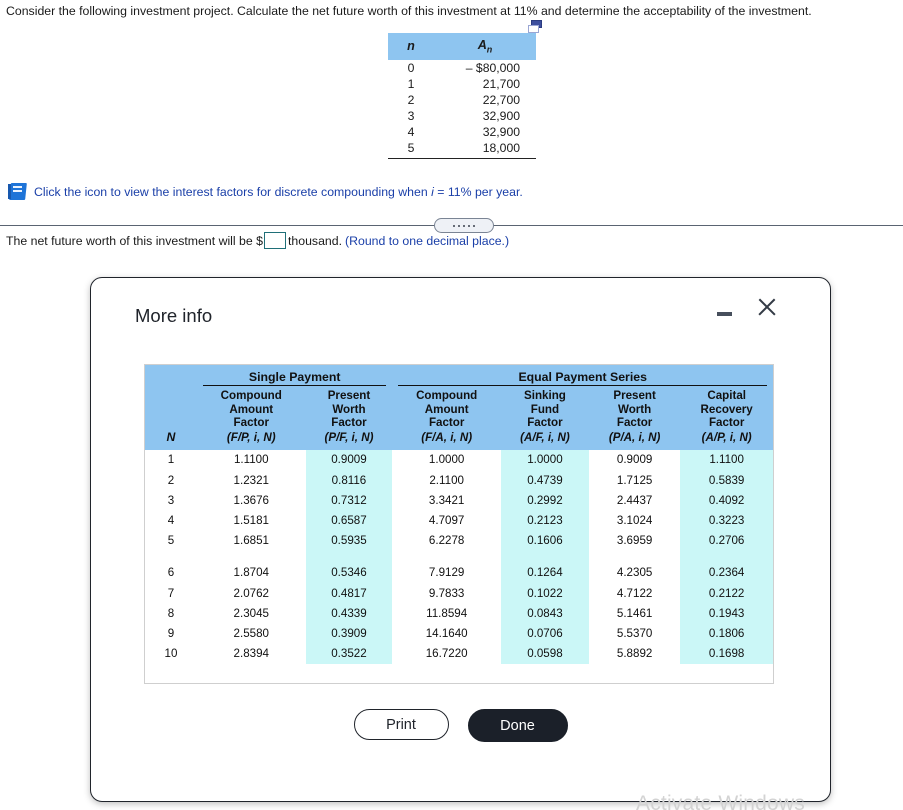 The width and height of the screenshot is (903, 810). What do you see at coordinates (482, 45) in the screenshot?
I see `cash-flow-header-a: A` at bounding box center [482, 45].